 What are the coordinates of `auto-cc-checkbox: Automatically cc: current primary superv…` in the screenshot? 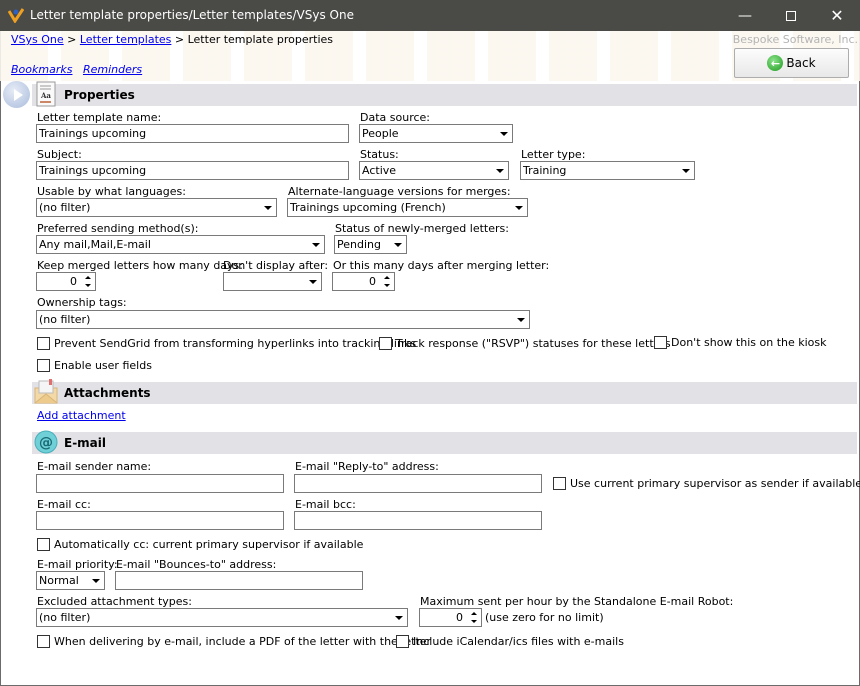 It's located at (200, 544).